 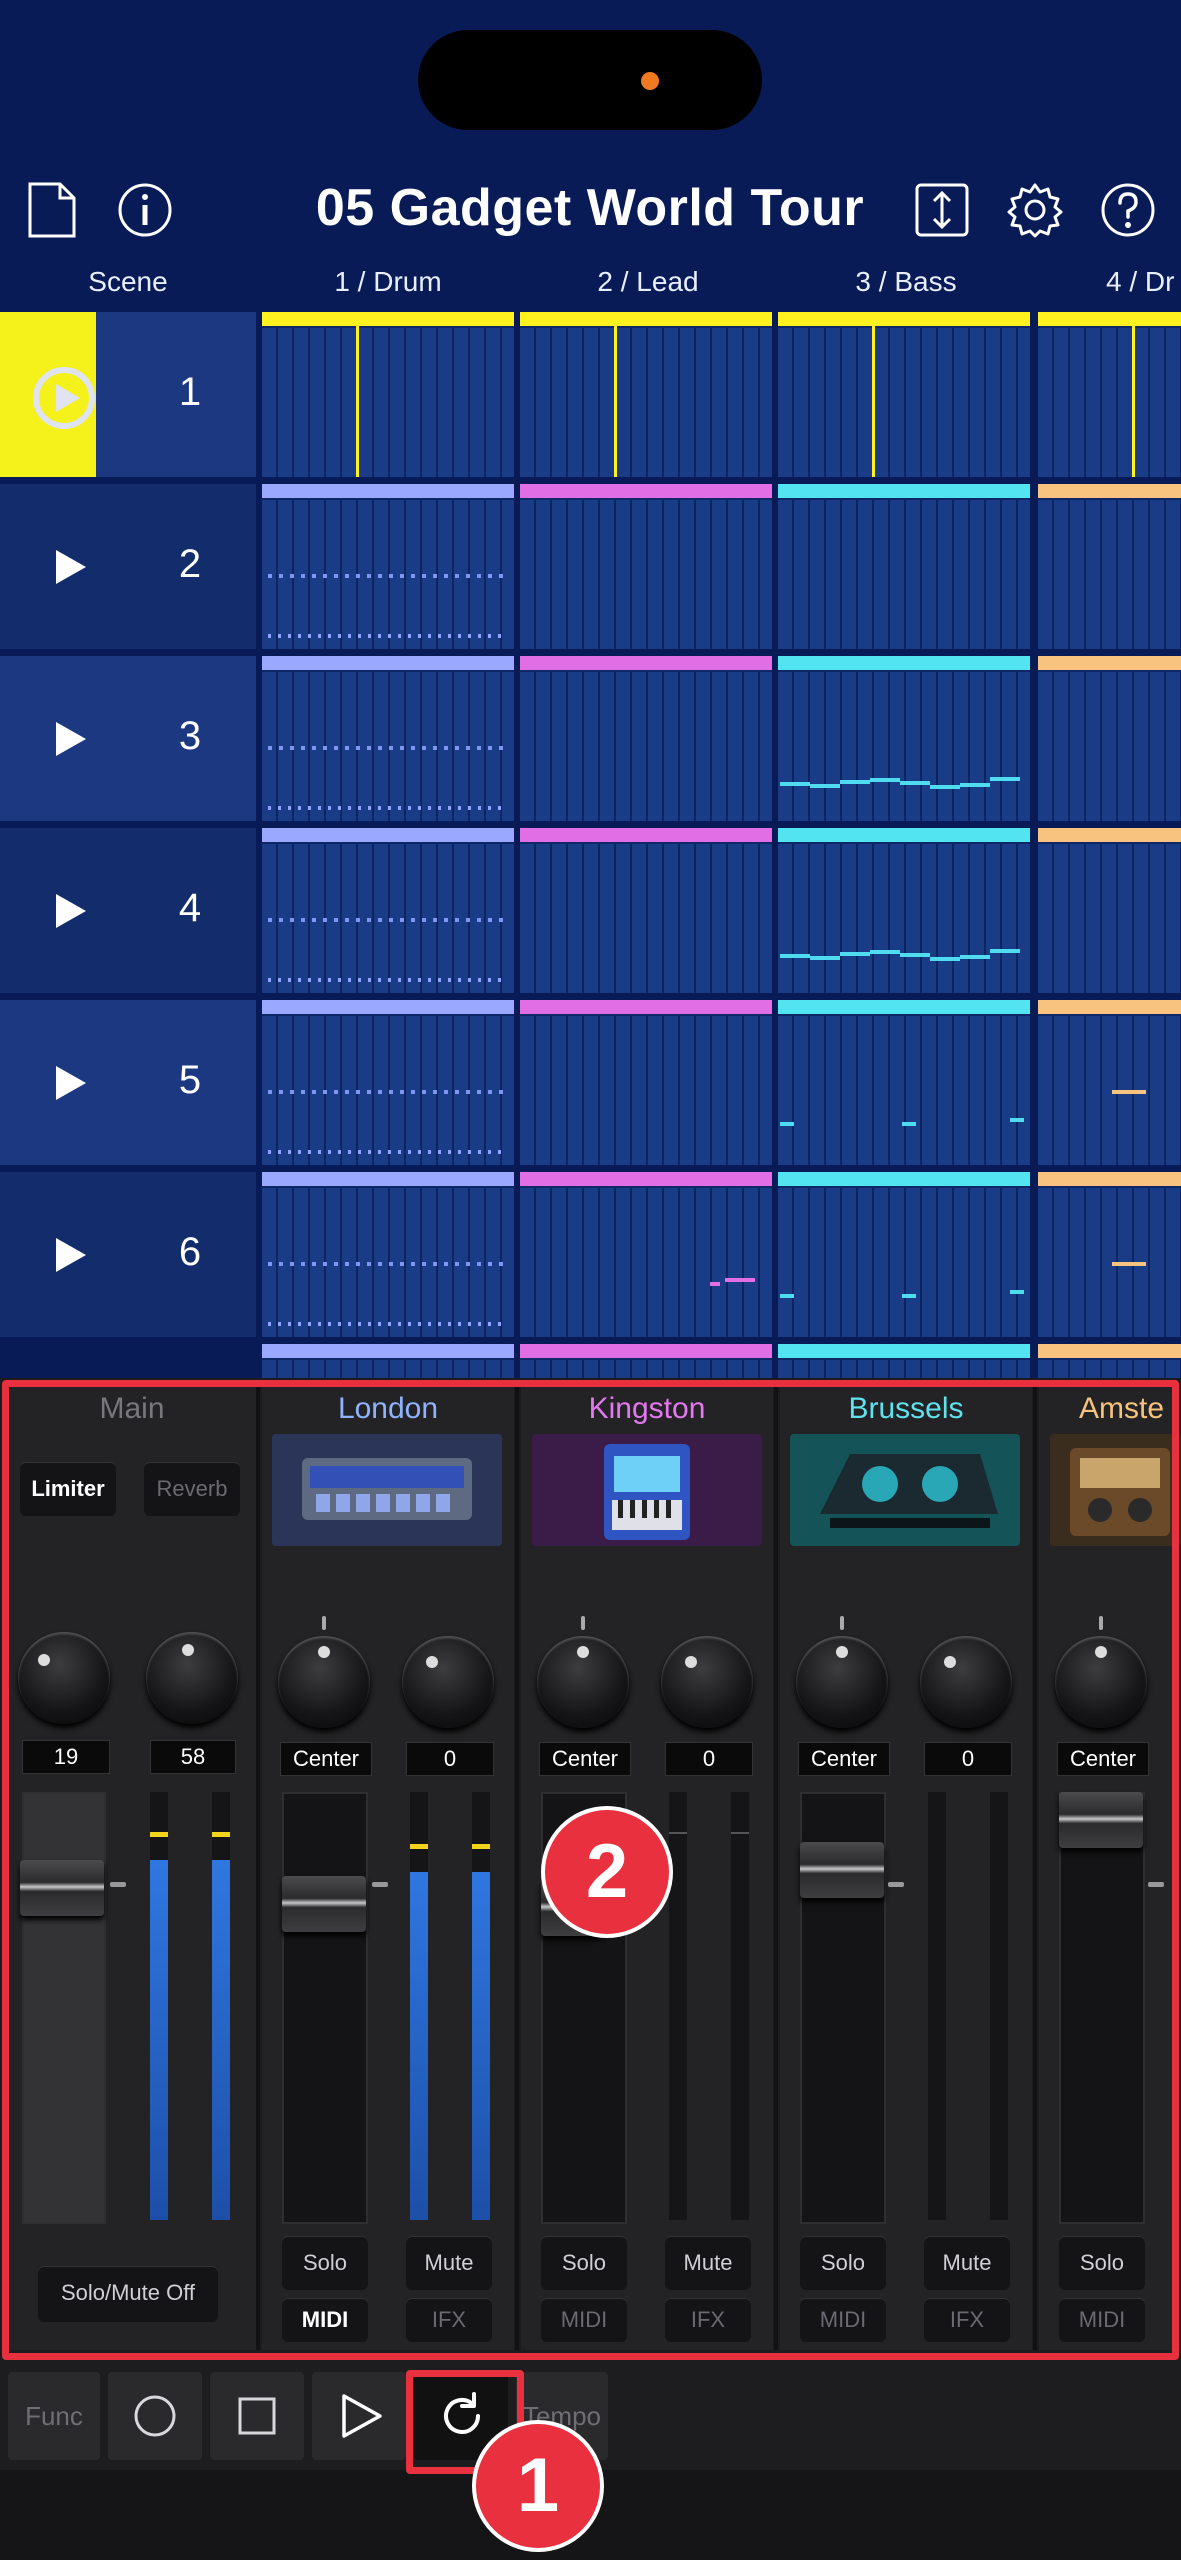 What do you see at coordinates (128, 566) in the screenshot?
I see `scene-row-2: 2` at bounding box center [128, 566].